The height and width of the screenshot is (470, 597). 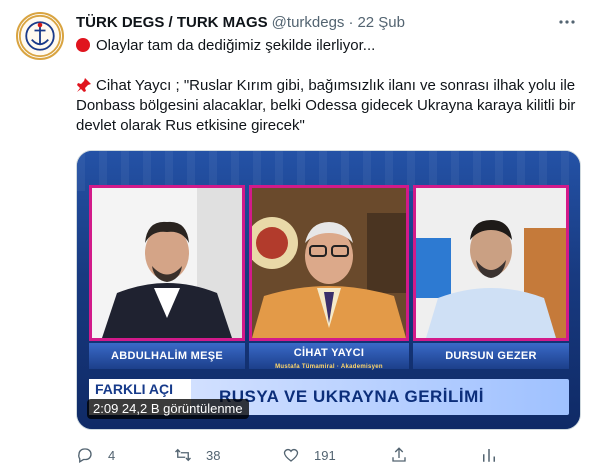 What do you see at coordinates (496, 455) in the screenshot?
I see `analytics-button` at bounding box center [496, 455].